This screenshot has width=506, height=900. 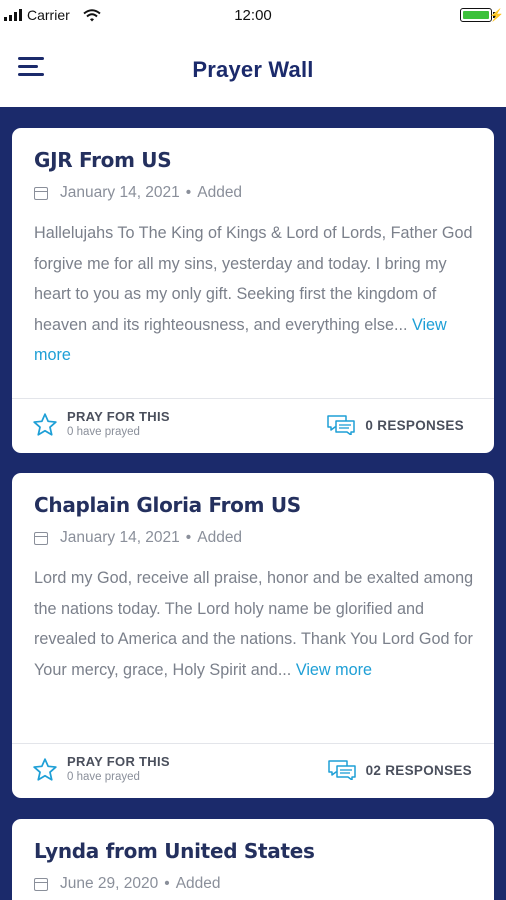 I want to click on app-header: Prayer Wall, so click(x=253, y=69).